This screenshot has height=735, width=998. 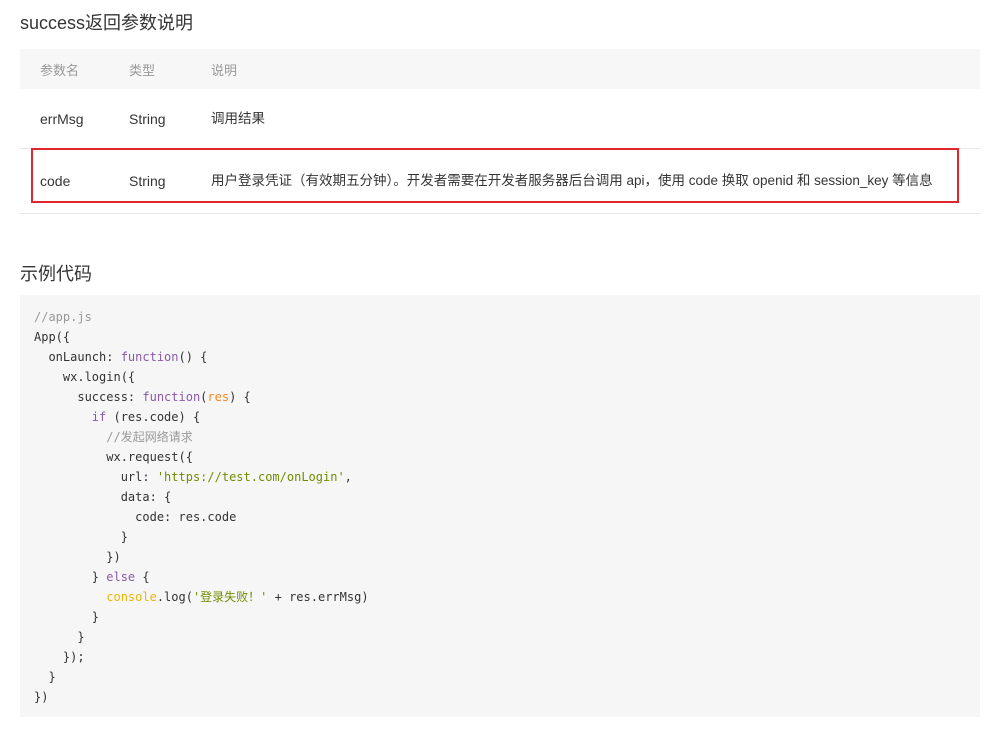 What do you see at coordinates (64, 119) in the screenshot?
I see `param-name-cell: errMsg` at bounding box center [64, 119].